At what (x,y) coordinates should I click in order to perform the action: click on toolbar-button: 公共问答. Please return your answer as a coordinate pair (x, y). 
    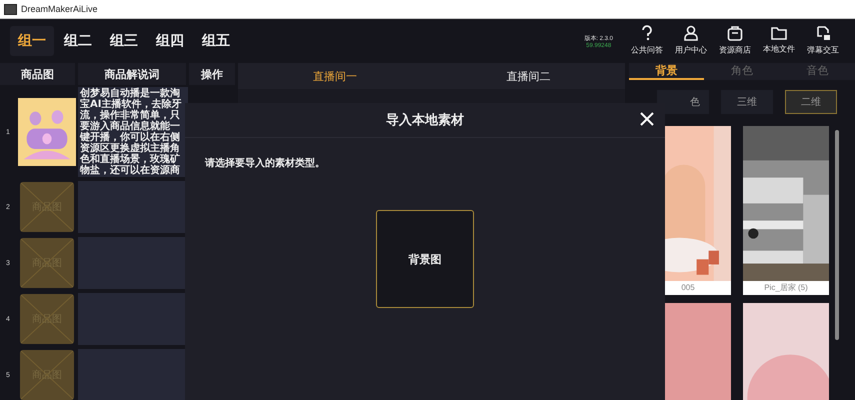
    Looking at the image, I should click on (647, 41).